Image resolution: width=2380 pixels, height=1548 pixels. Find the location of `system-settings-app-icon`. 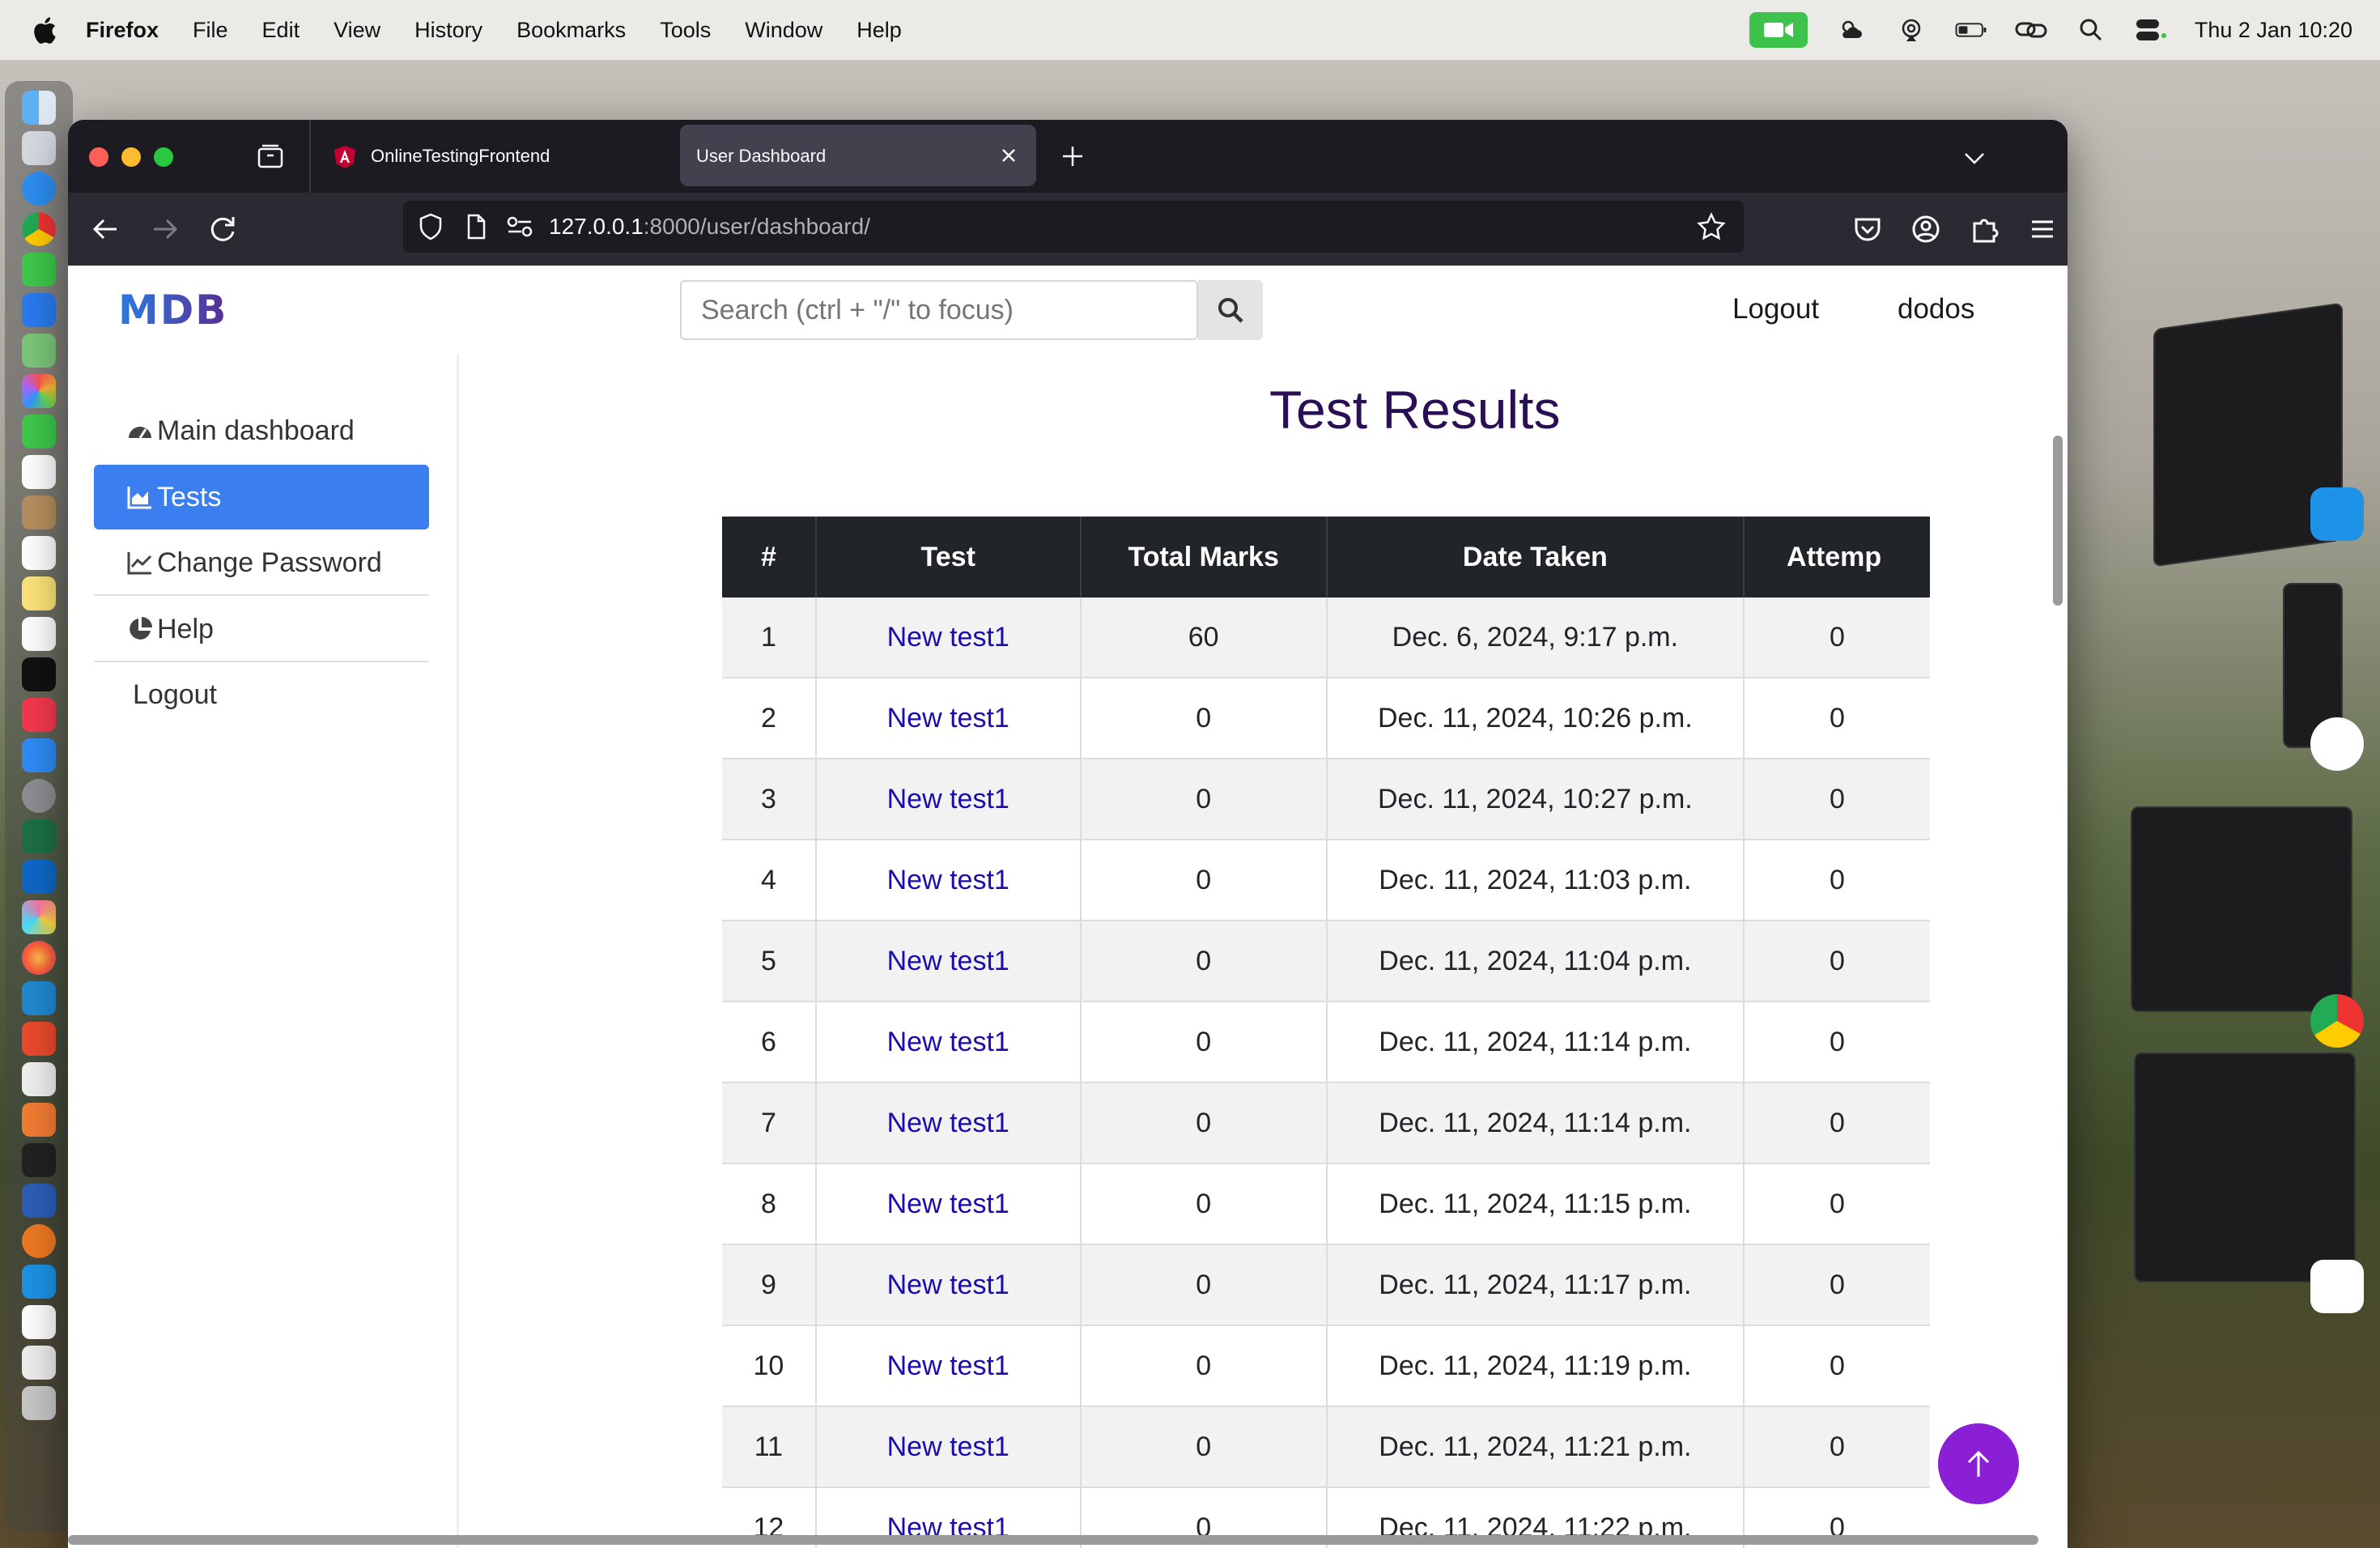

system-settings-app-icon is located at coordinates (39, 796).